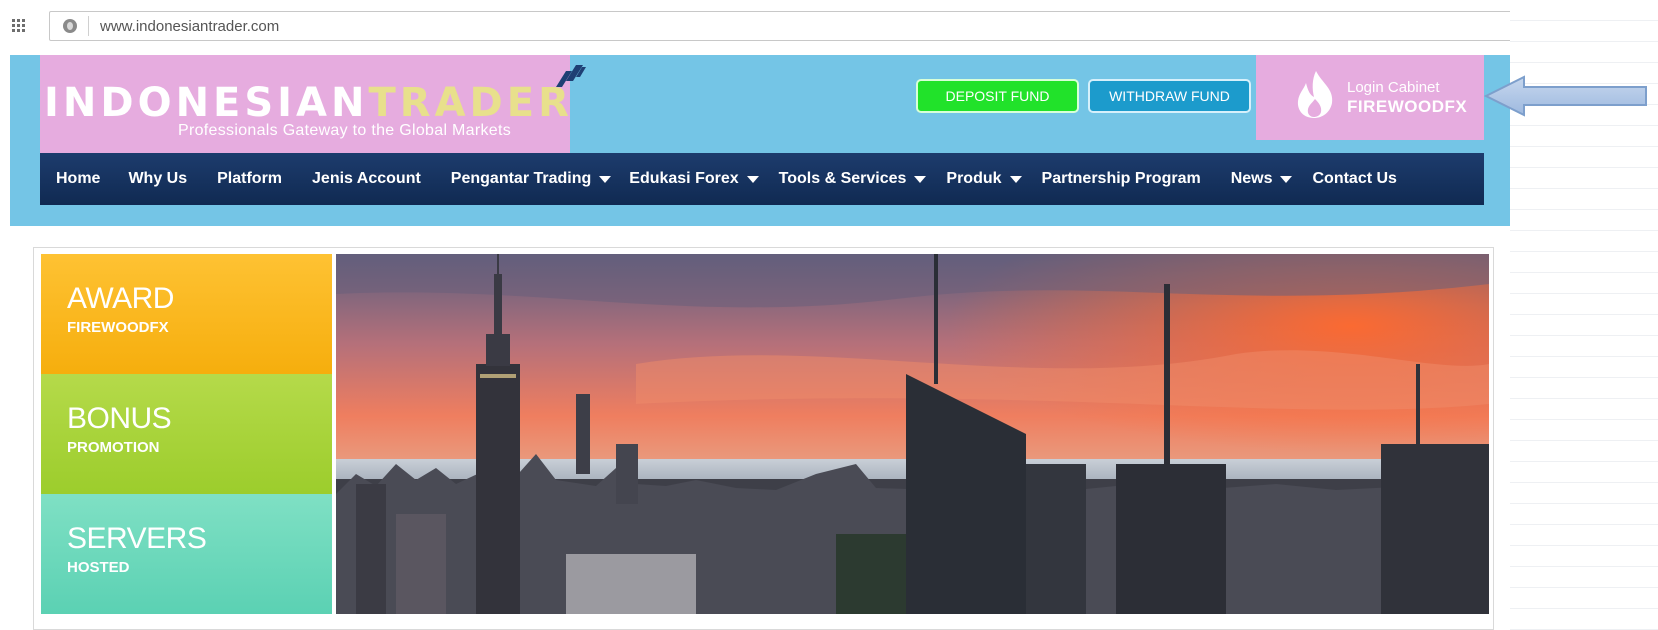 This screenshot has height=630, width=1658. I want to click on nav-edukasi-forex: Edukasi Forex, so click(694, 179).